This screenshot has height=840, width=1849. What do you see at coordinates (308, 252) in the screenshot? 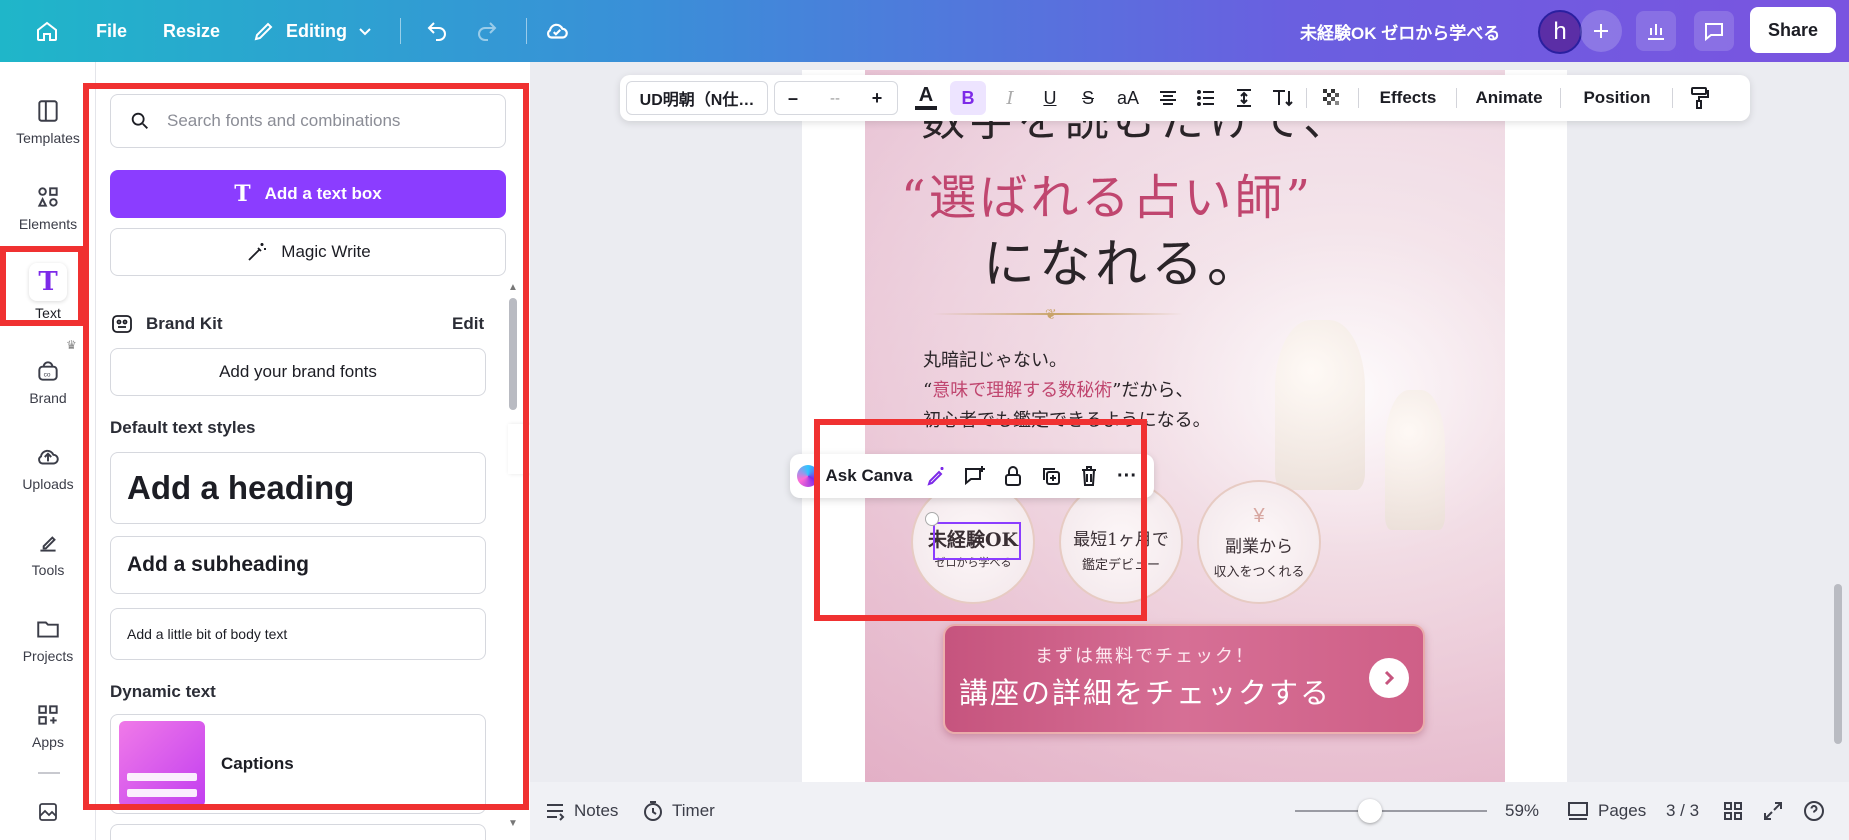
I see `magic-write-button: Magic Write` at bounding box center [308, 252].